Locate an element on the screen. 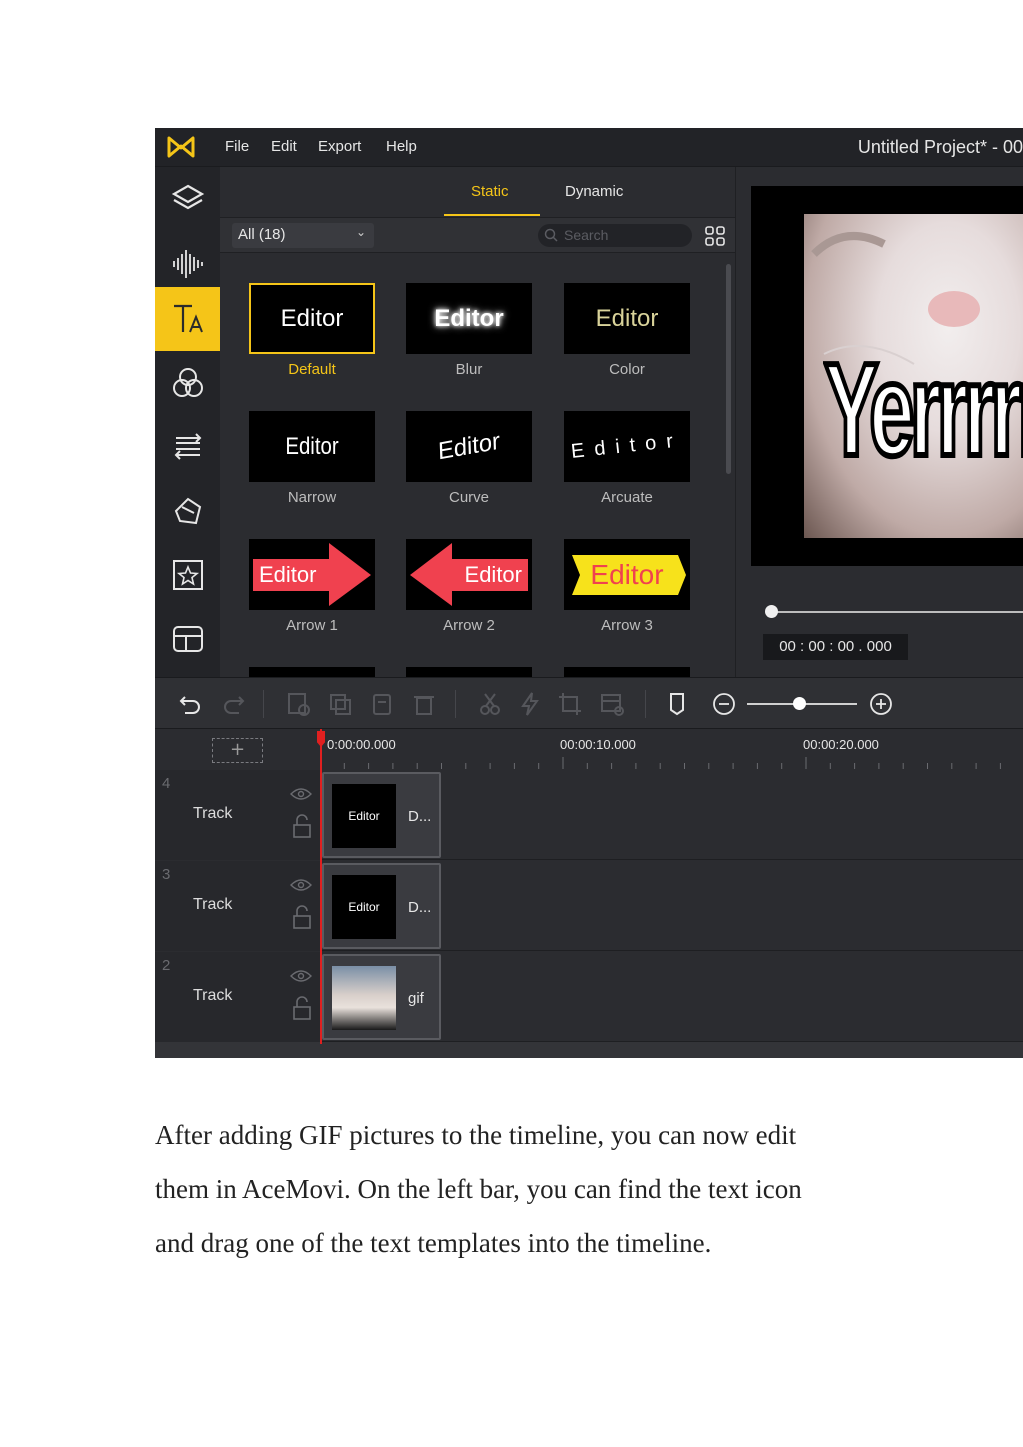  trash-icon is located at coordinates (424, 704).